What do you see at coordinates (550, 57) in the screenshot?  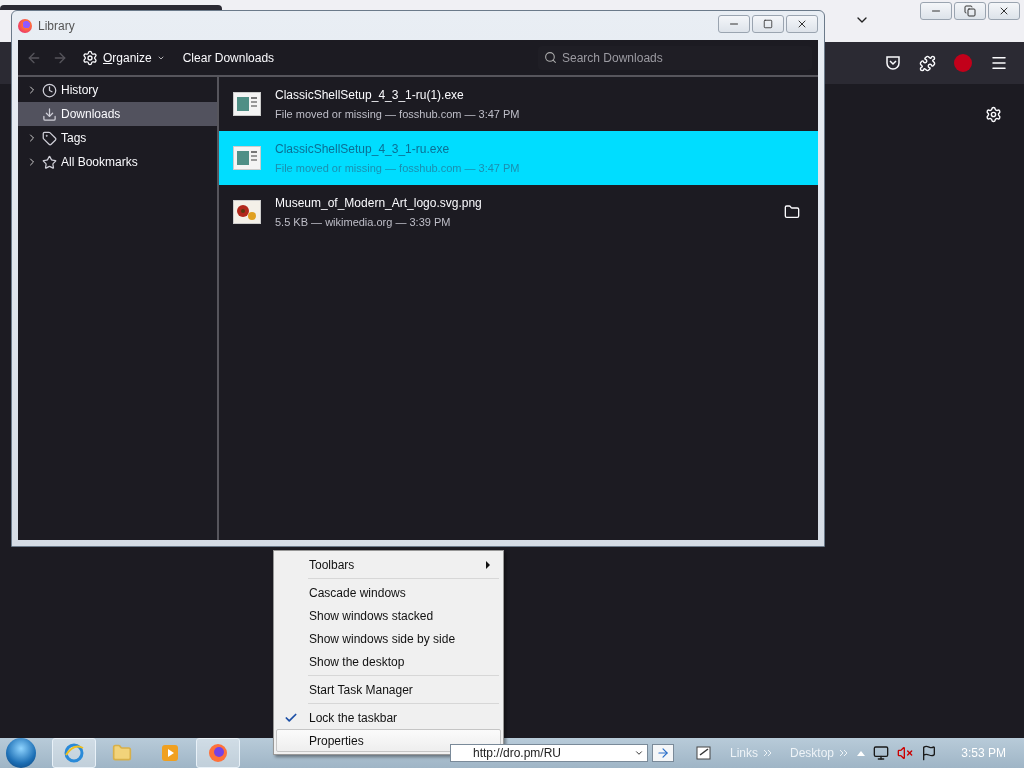 I see `search-icon` at bounding box center [550, 57].